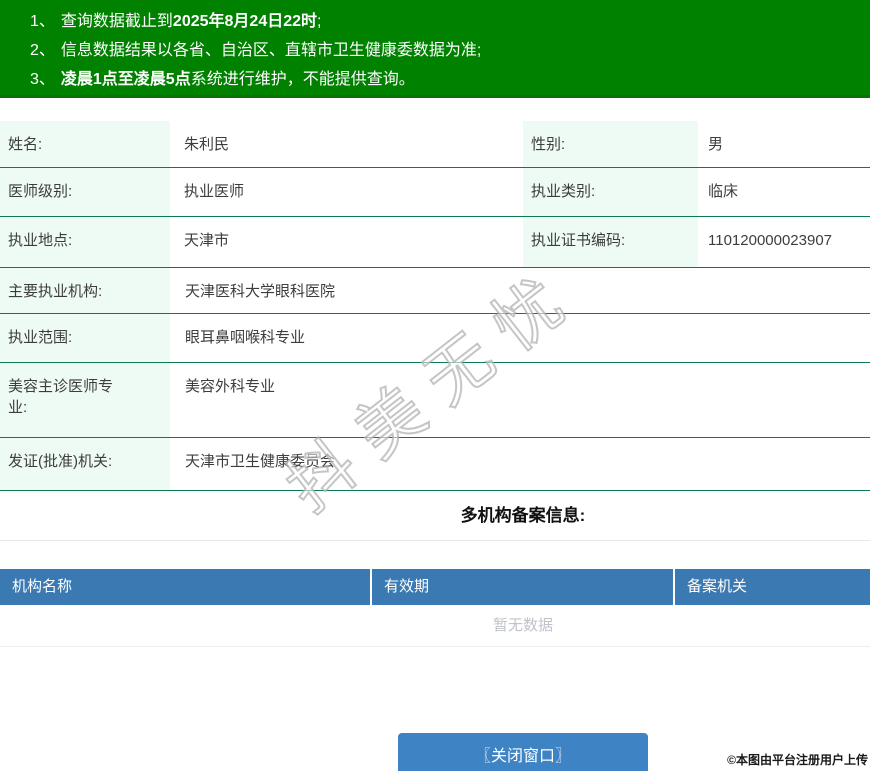 The height and width of the screenshot is (771, 870). Describe the element at coordinates (176, 21) in the screenshot. I see `notice-line: 1、 查询数据截止到2025年8月24日22时;` at that location.